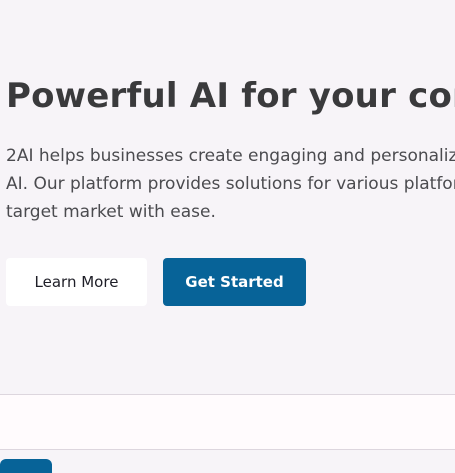 The image size is (455, 473). Describe the element at coordinates (26, 466) in the screenshot. I see `partial-tab-button` at that location.